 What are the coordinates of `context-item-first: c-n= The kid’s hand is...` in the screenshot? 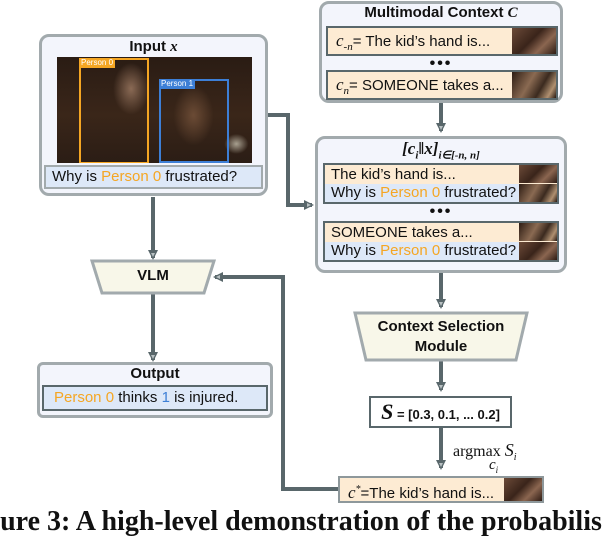 It's located at (442, 41).